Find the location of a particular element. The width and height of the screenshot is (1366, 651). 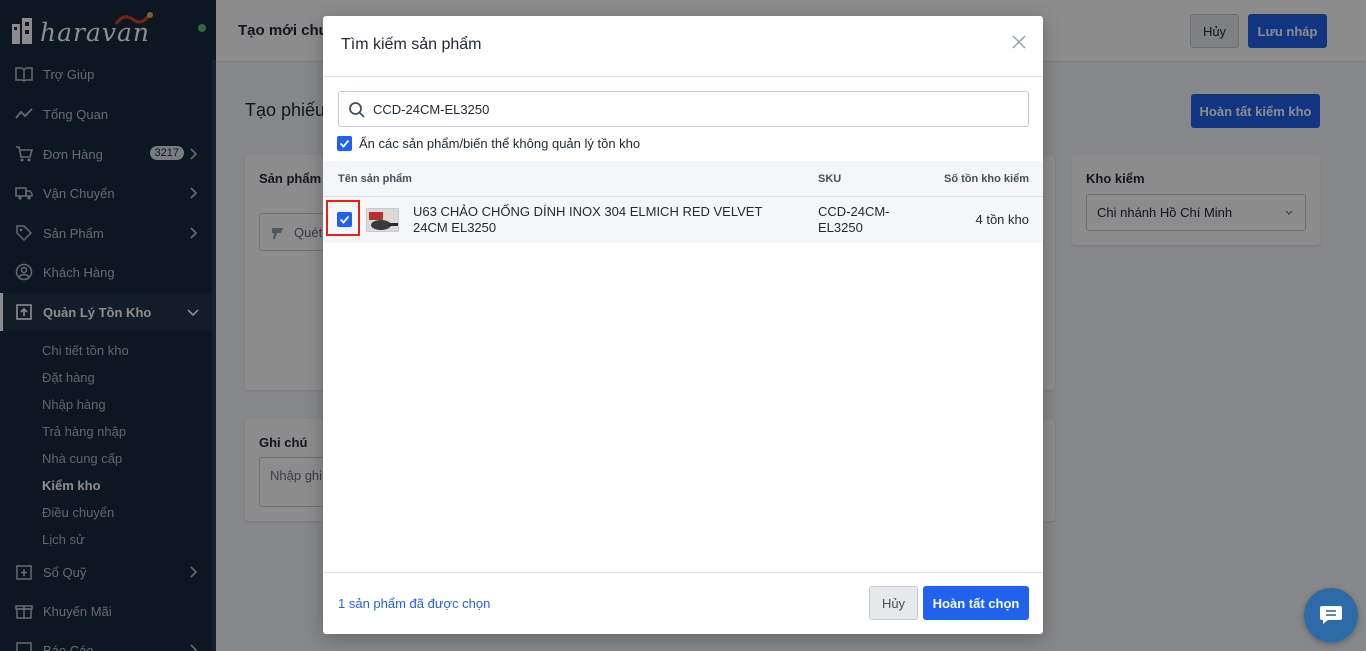

modal-cancel-button: Hủy is located at coordinates (893, 603).